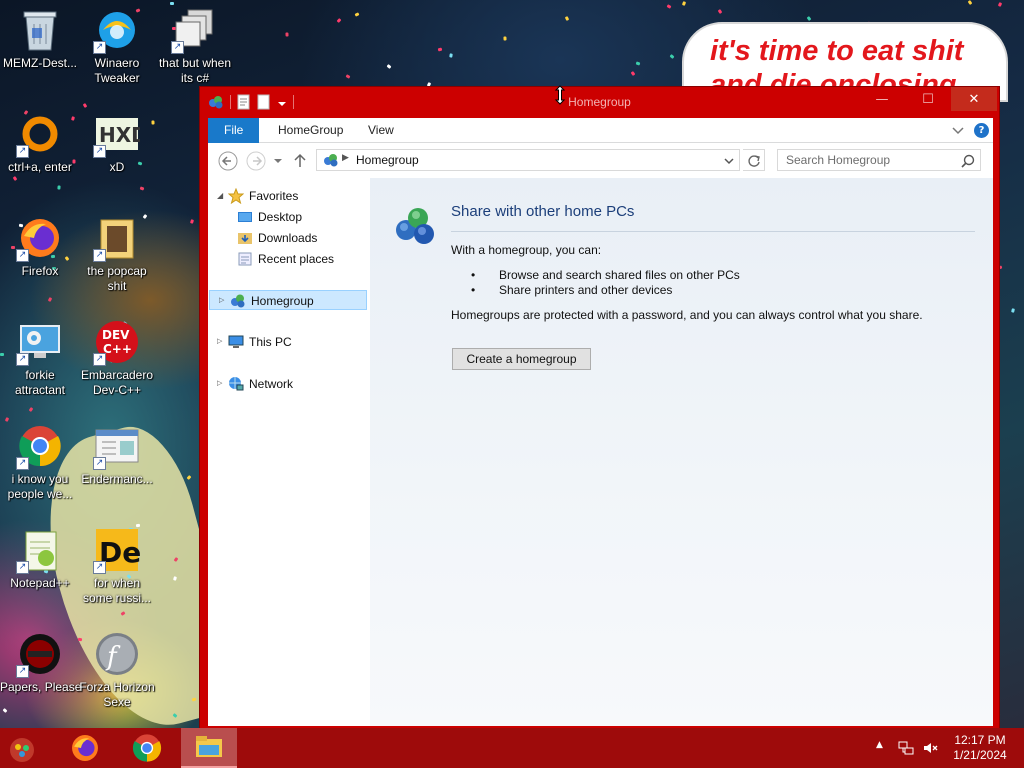 This screenshot has width=1024, height=768. Describe the element at coordinates (543, 211) in the screenshot. I see `homegroup-heading: Share with other home PCs` at that location.